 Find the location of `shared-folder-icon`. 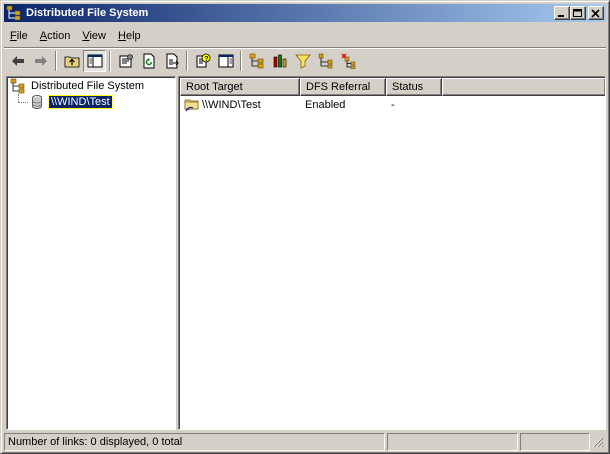

shared-folder-icon is located at coordinates (191, 105).